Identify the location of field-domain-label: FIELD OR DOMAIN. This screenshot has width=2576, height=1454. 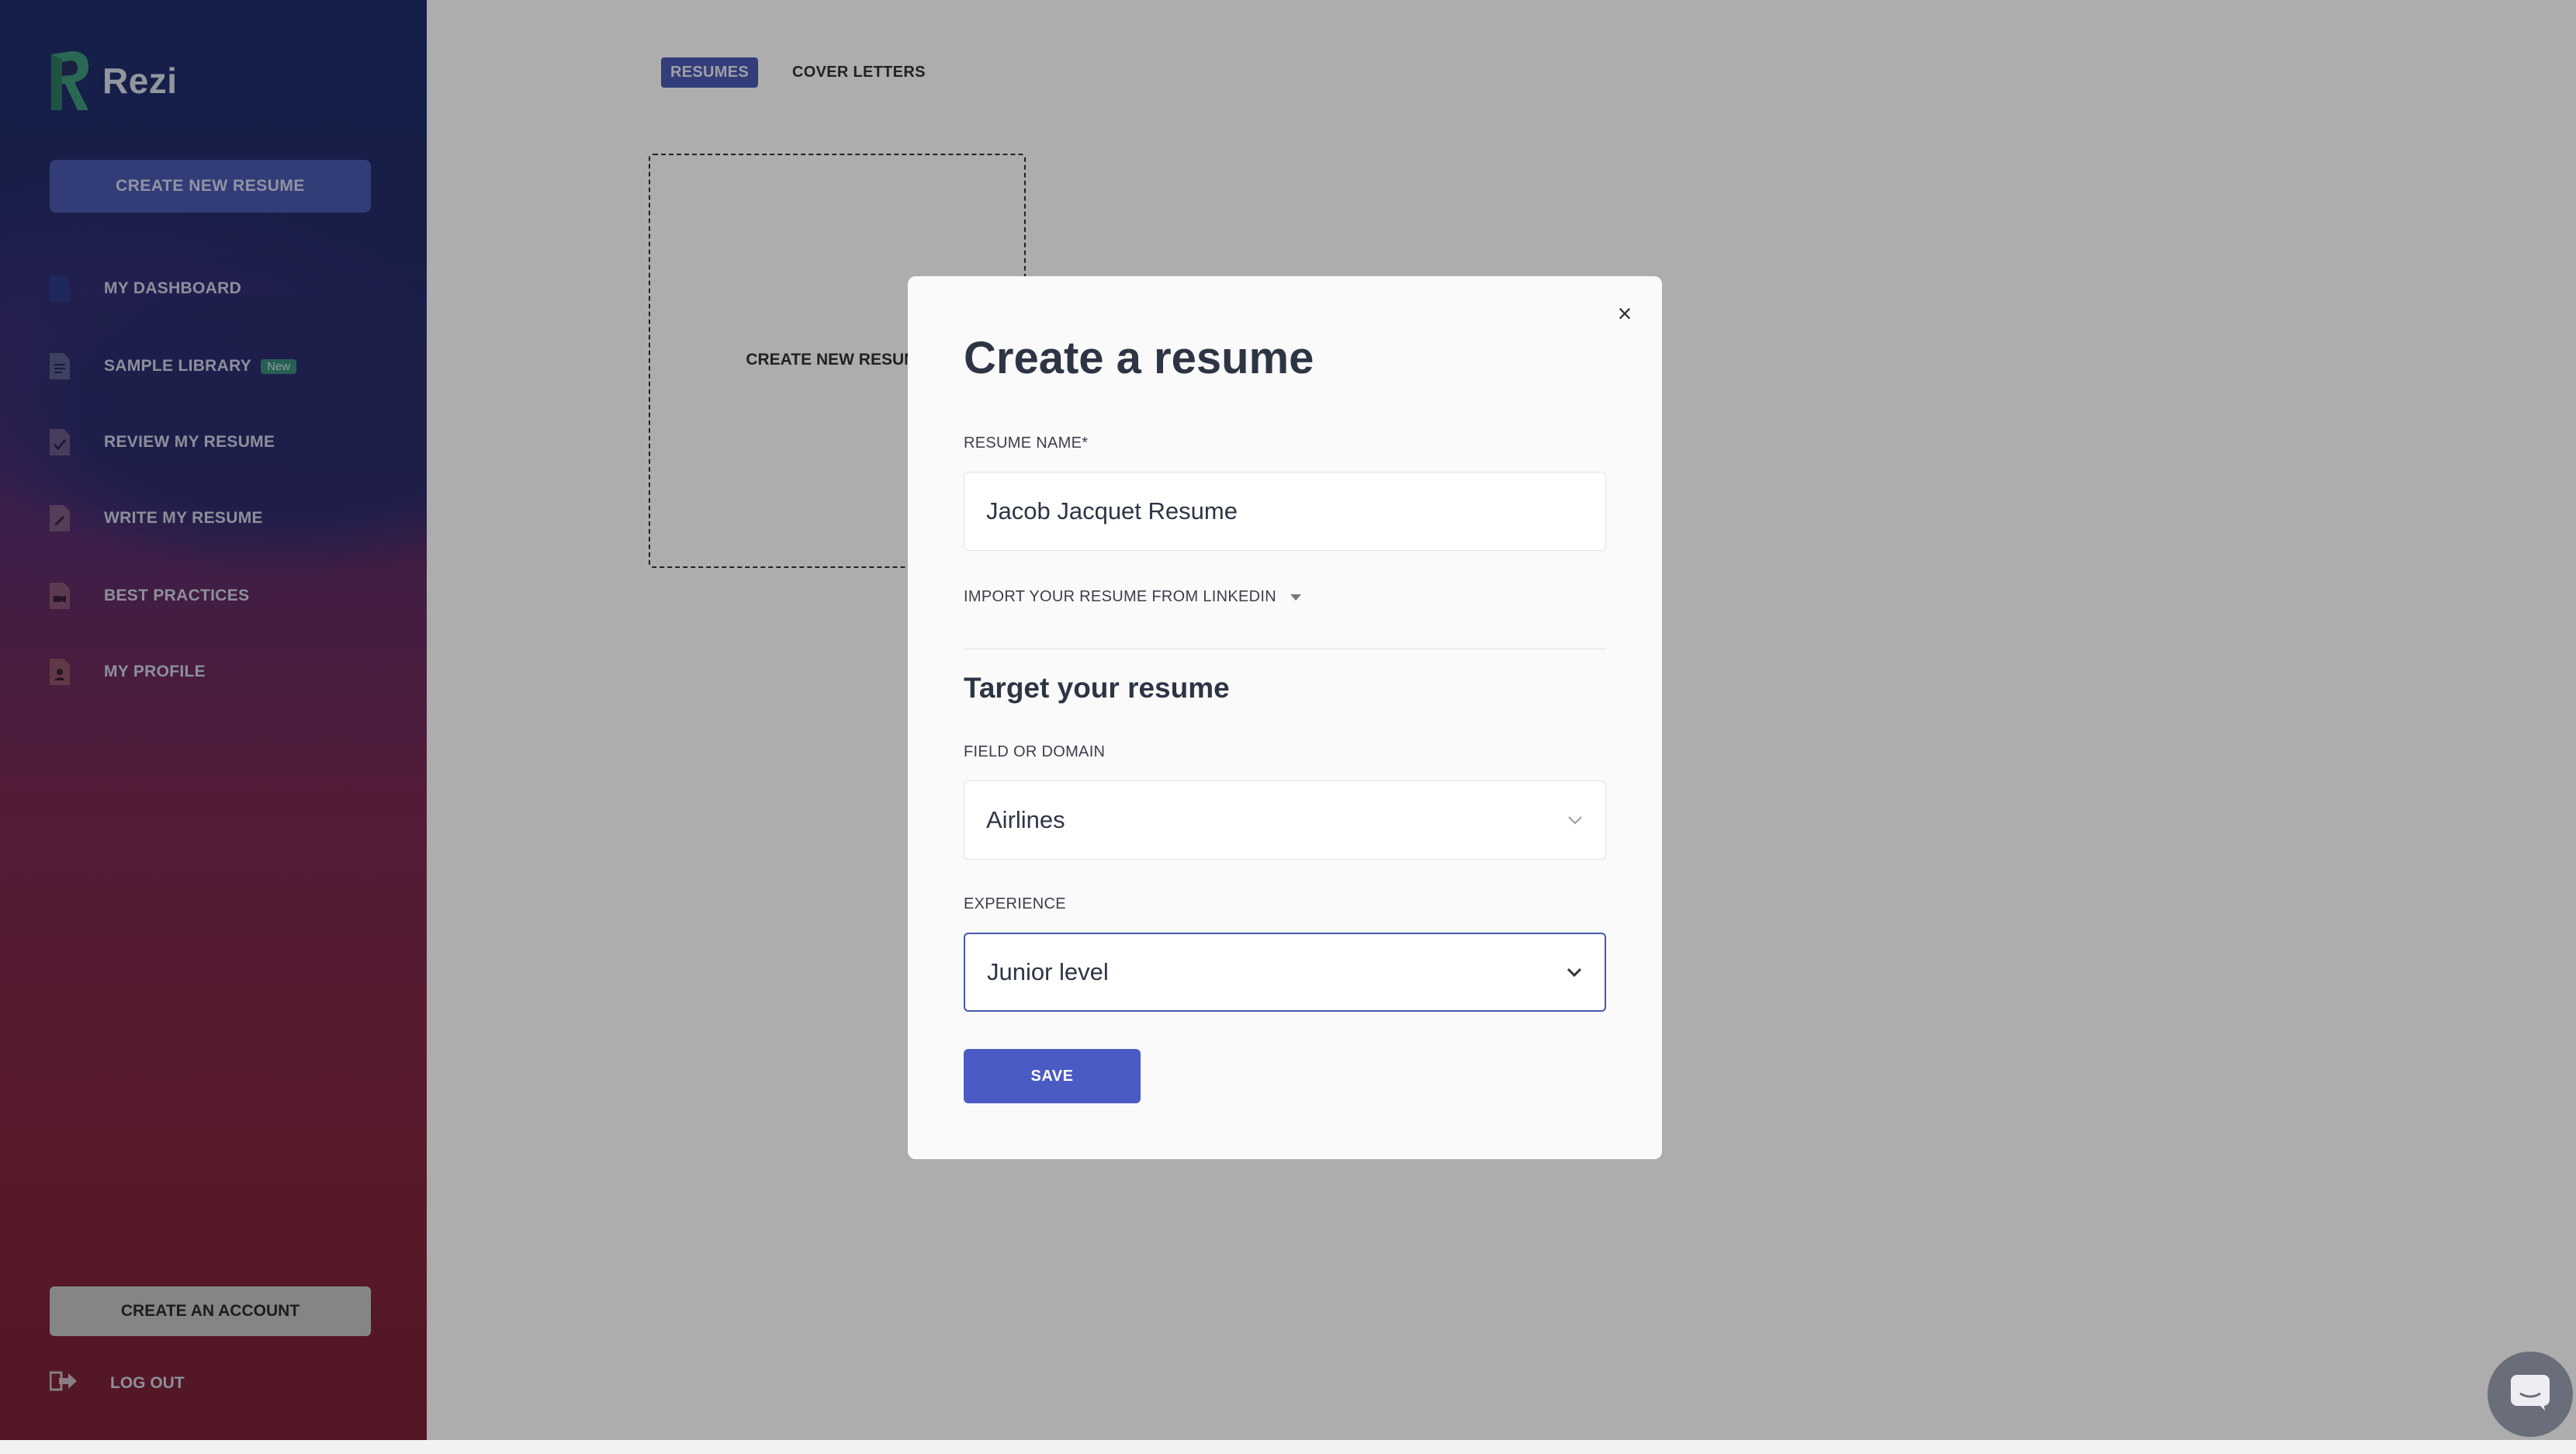
(1035, 751).